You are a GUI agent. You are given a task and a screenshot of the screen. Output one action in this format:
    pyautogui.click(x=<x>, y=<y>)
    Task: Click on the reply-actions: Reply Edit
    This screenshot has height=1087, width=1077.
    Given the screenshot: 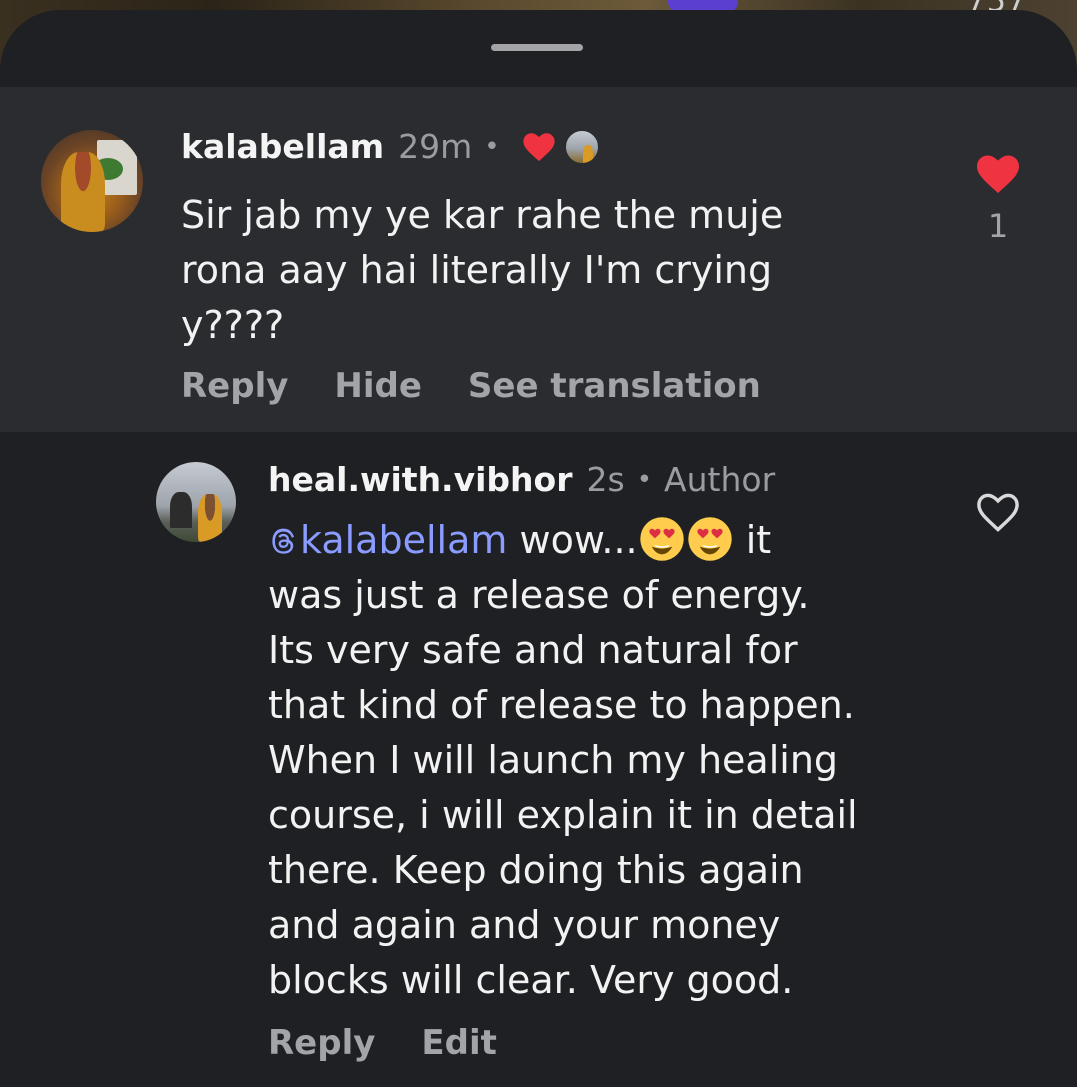 What is the action you would take?
    pyautogui.click(x=405, y=1043)
    